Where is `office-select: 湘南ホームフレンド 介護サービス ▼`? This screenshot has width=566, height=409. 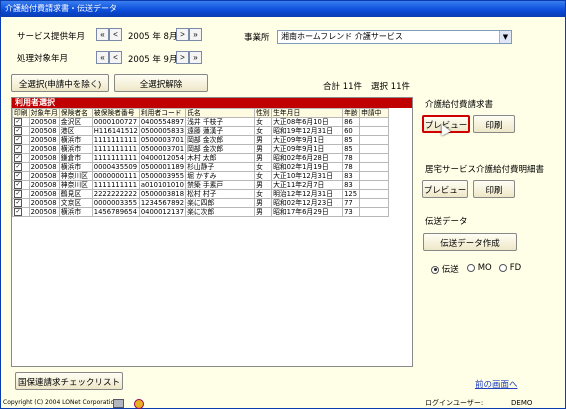
office-select: 湘南ホームフレンド 介護サービス ▼ is located at coordinates (394, 37).